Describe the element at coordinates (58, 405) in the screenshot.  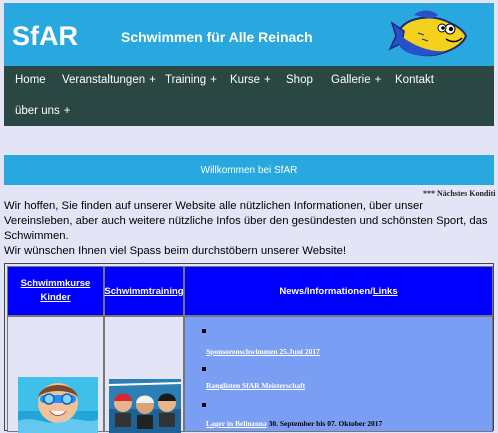
I see `child-swimmer-photo` at that location.